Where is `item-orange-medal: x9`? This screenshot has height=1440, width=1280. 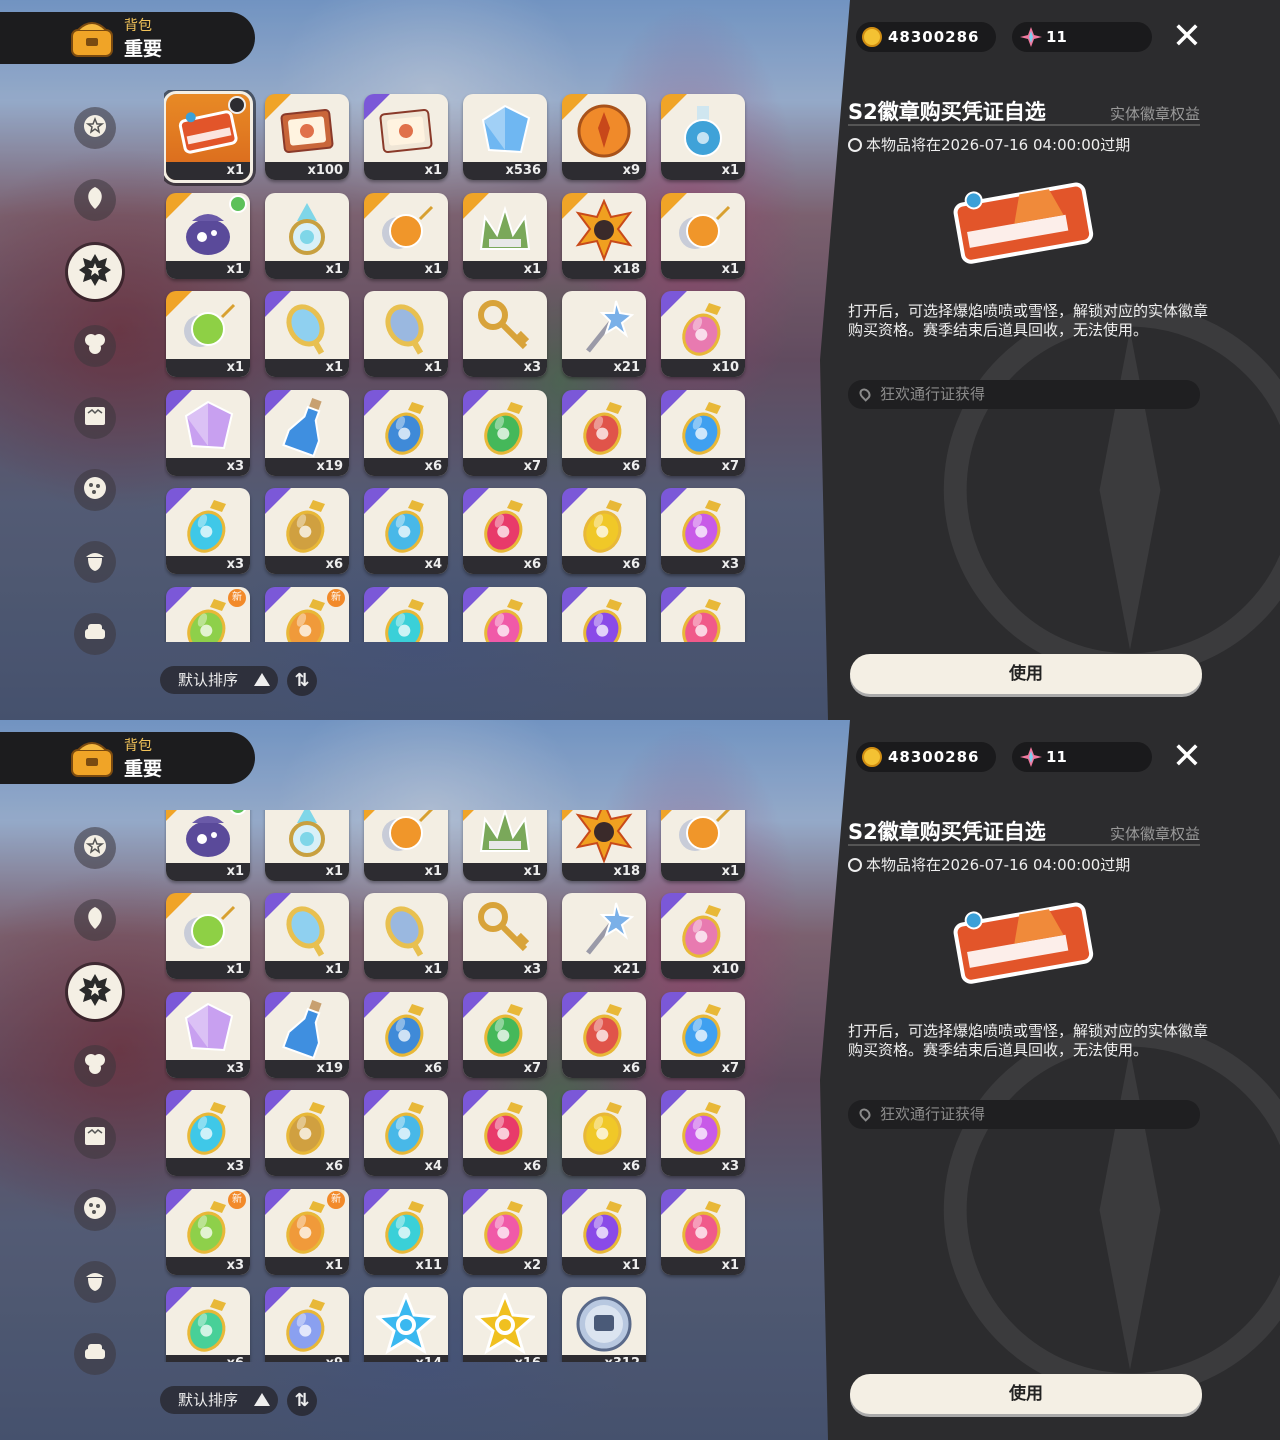
item-orange-medal: x9 is located at coordinates (604, 137).